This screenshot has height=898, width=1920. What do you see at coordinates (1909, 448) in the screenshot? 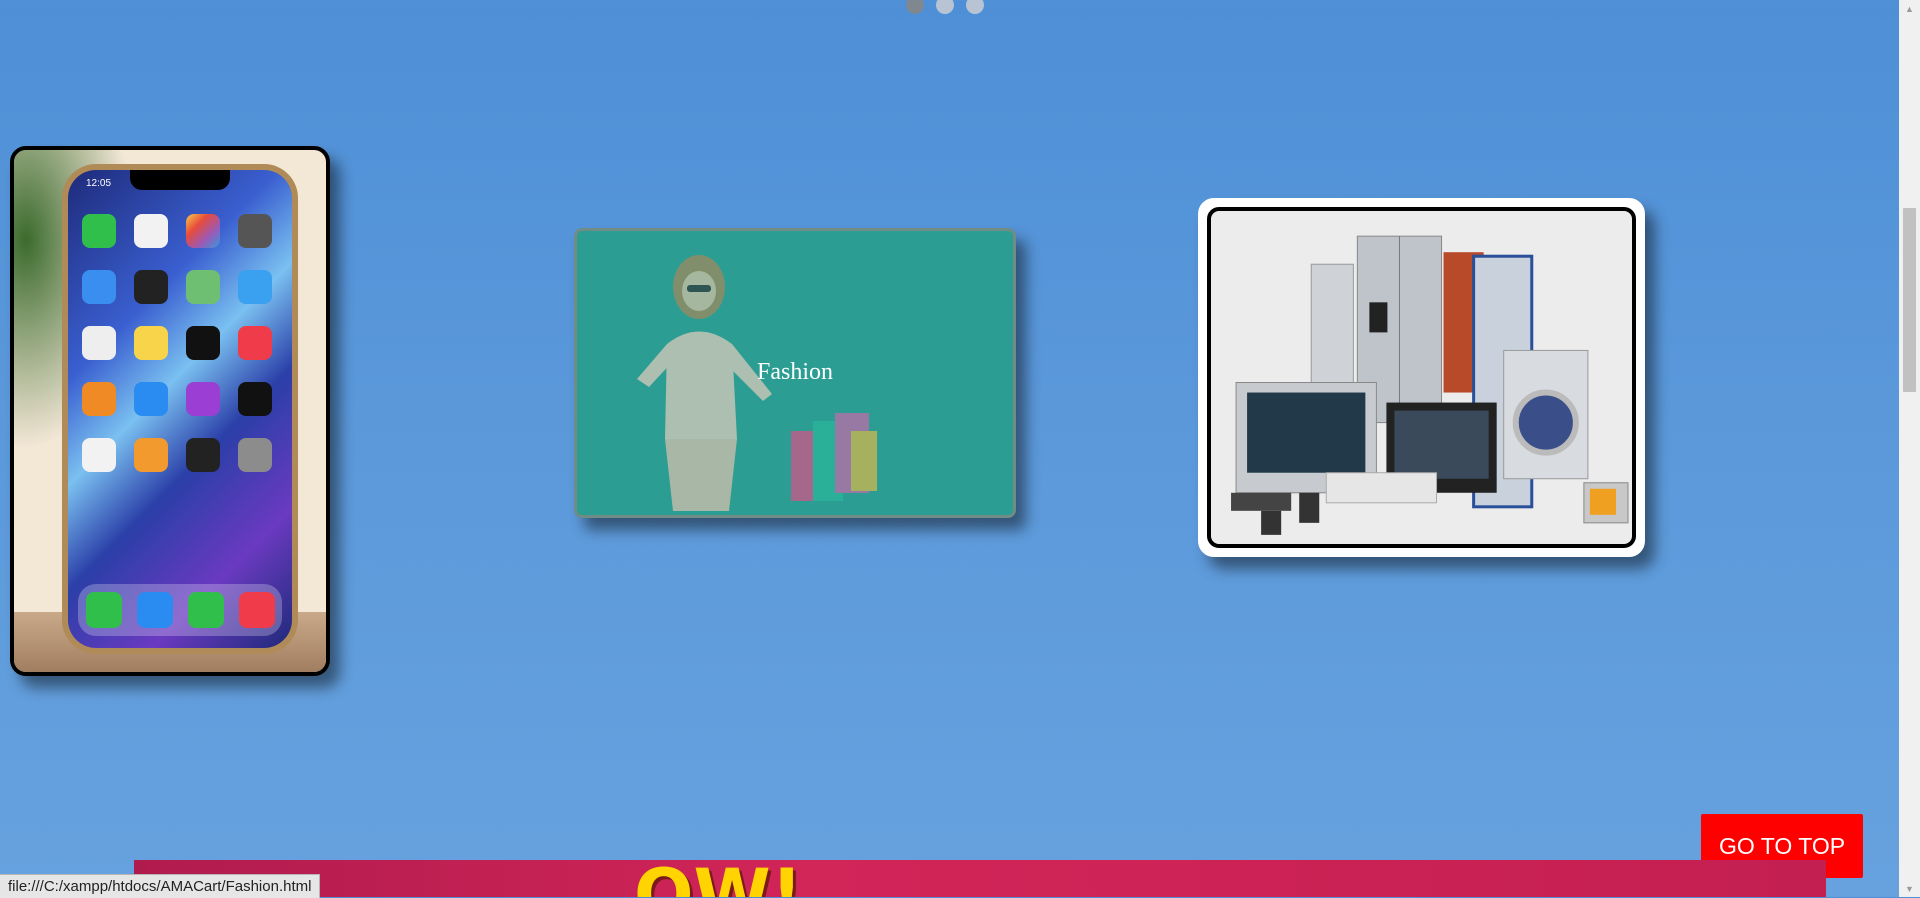
I see `page-scrollbar: ▲ ▼` at bounding box center [1909, 448].